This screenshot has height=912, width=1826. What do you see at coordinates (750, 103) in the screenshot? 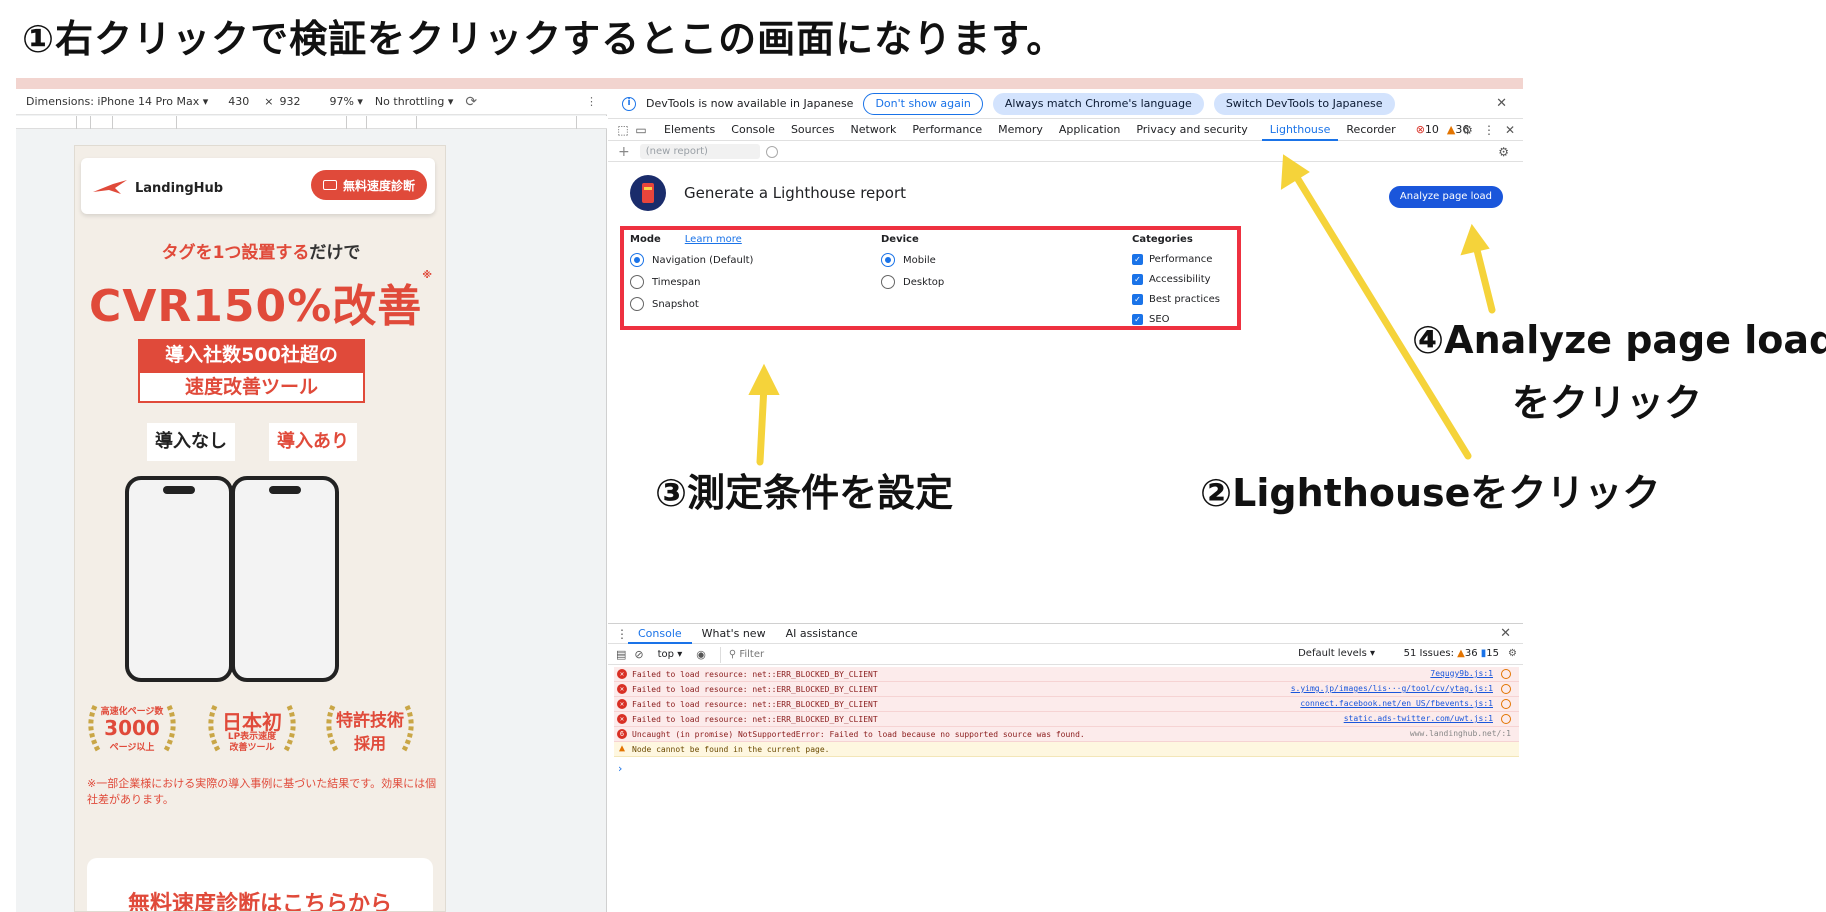
I see `infobar-message: DevTools is now available in Japanese` at bounding box center [750, 103].